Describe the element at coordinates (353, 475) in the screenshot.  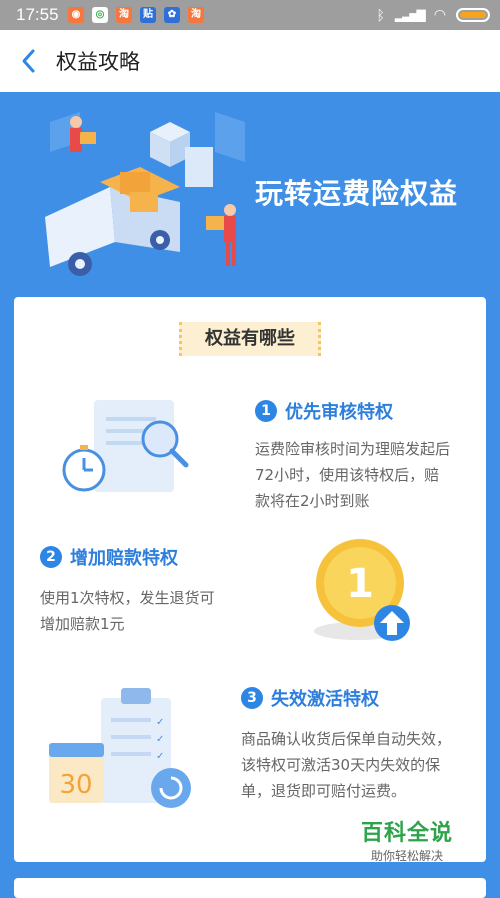
I see `benefit-desc-1: 运费险审核时间为理赔发起后 72小时，使用该特权后，赔 款将在2小时到账` at that location.